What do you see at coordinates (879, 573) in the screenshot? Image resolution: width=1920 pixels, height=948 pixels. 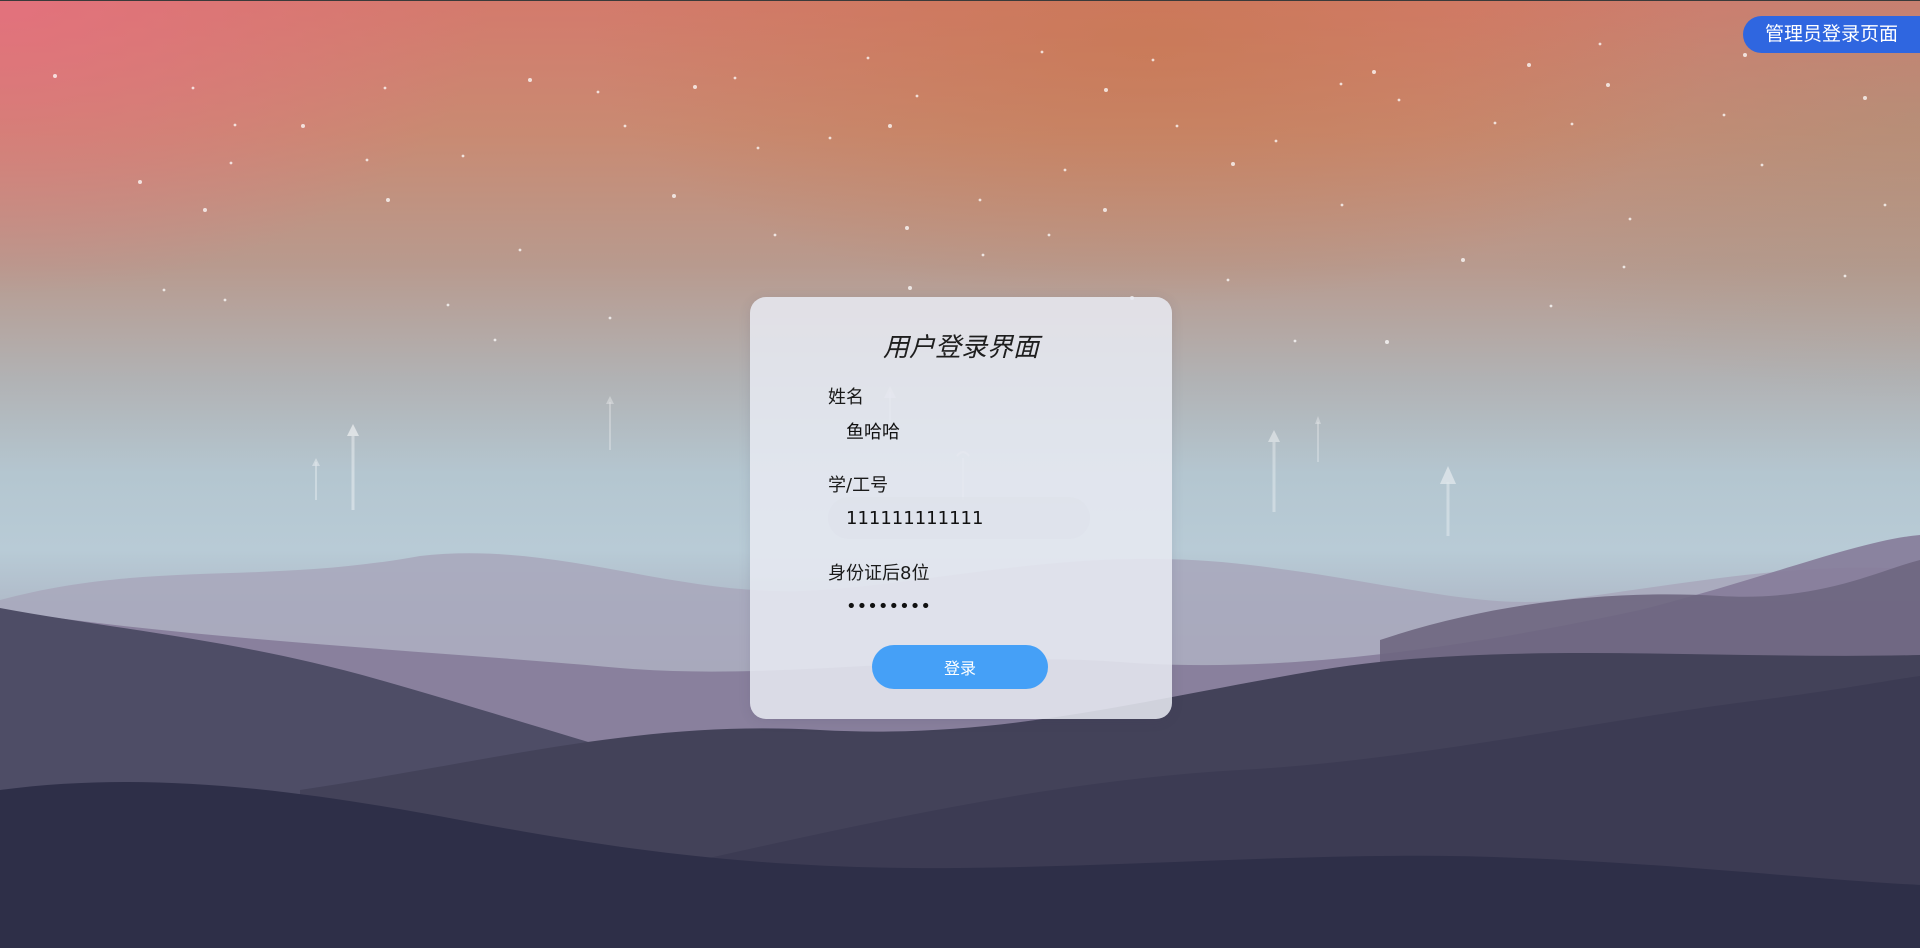 I see `id-card-last8-label: 身份证后8位` at bounding box center [879, 573].